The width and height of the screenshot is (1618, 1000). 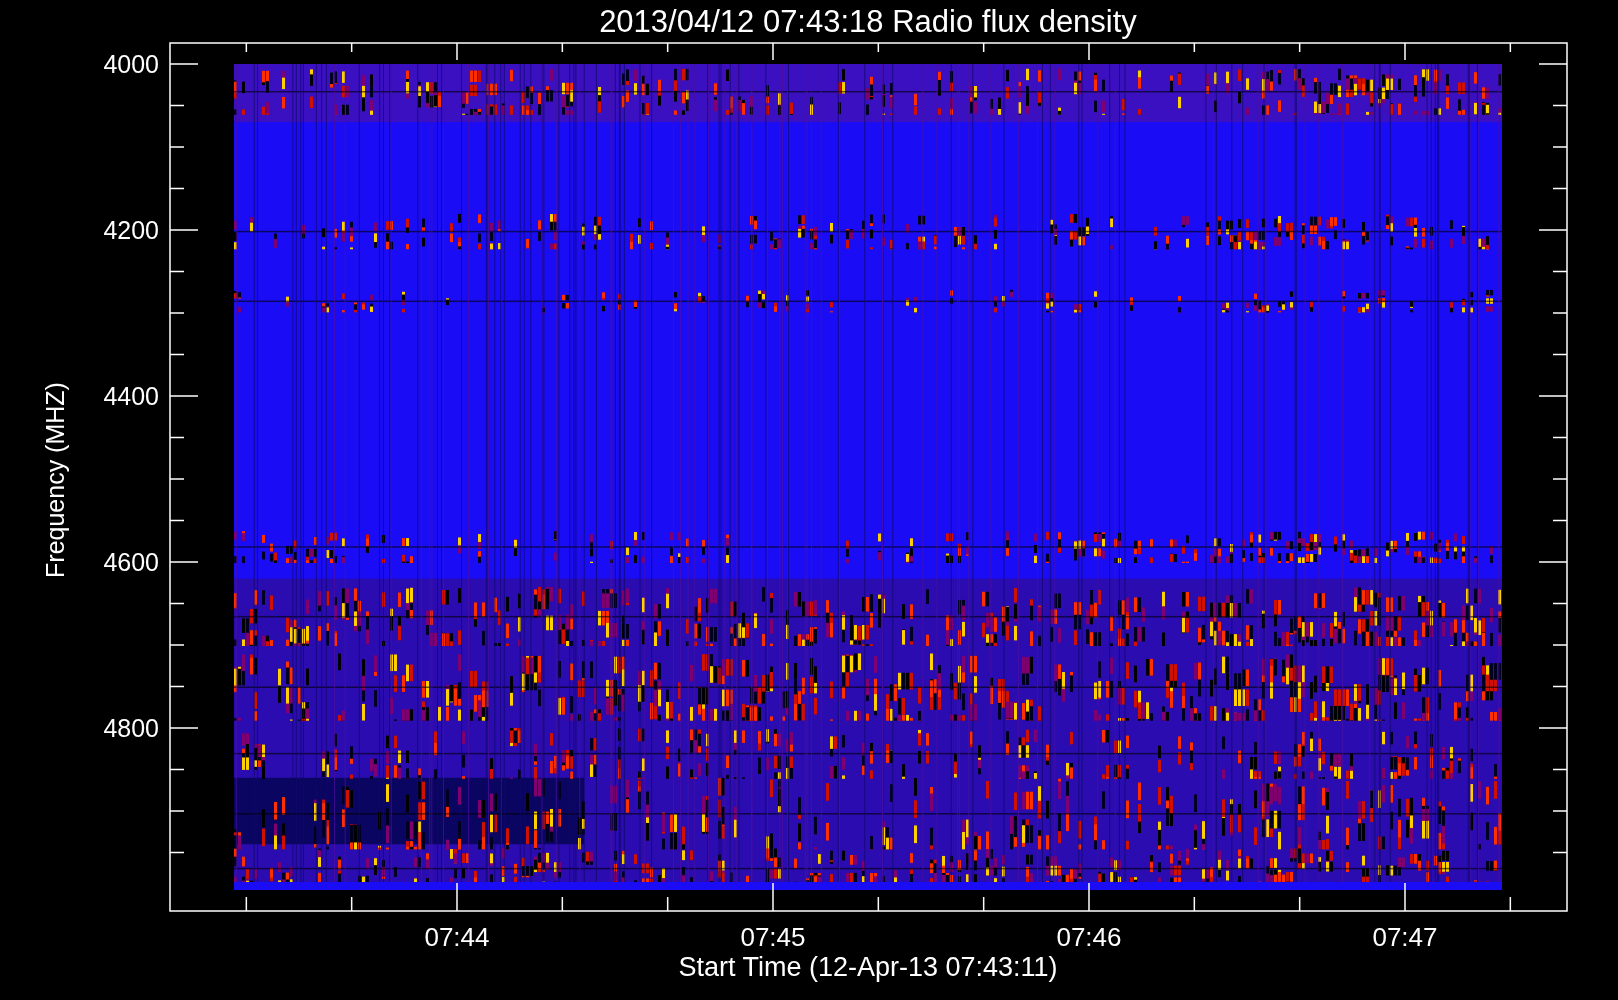 I want to click on y-tick-label: 4600, so click(x=131, y=562).